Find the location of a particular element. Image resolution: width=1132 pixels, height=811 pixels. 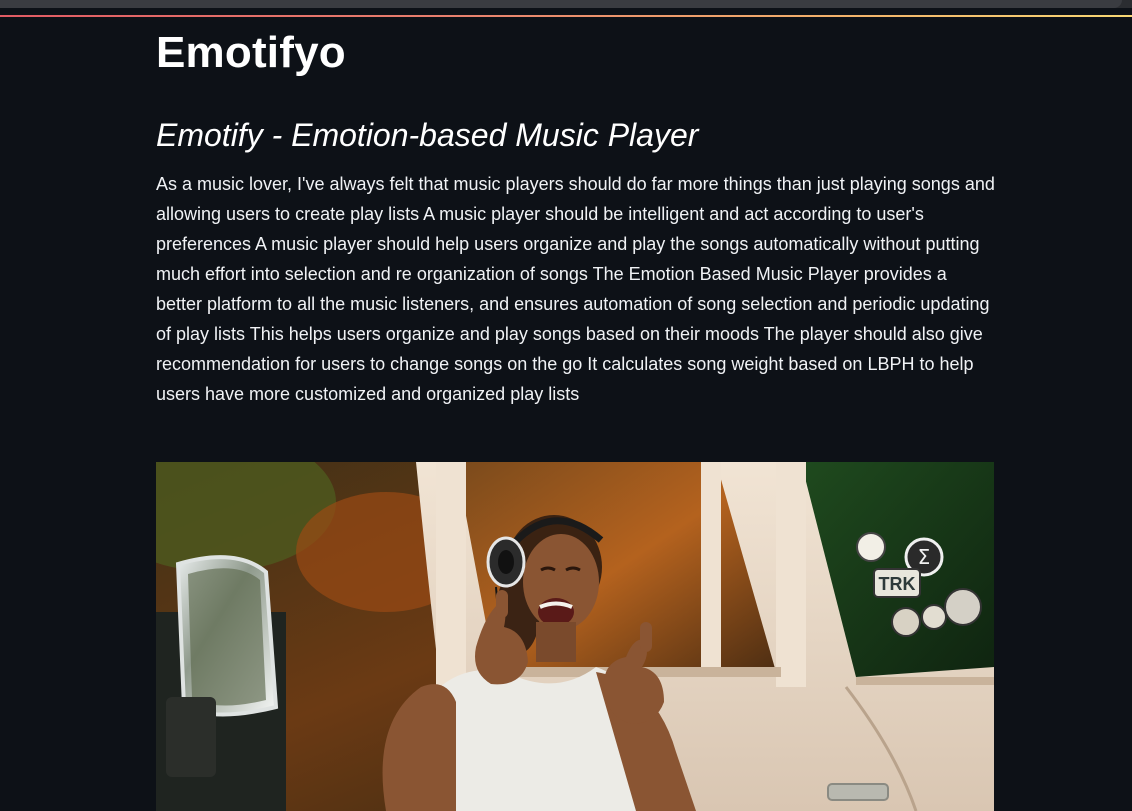

site-title: Emotifyo is located at coordinates (576, 53).